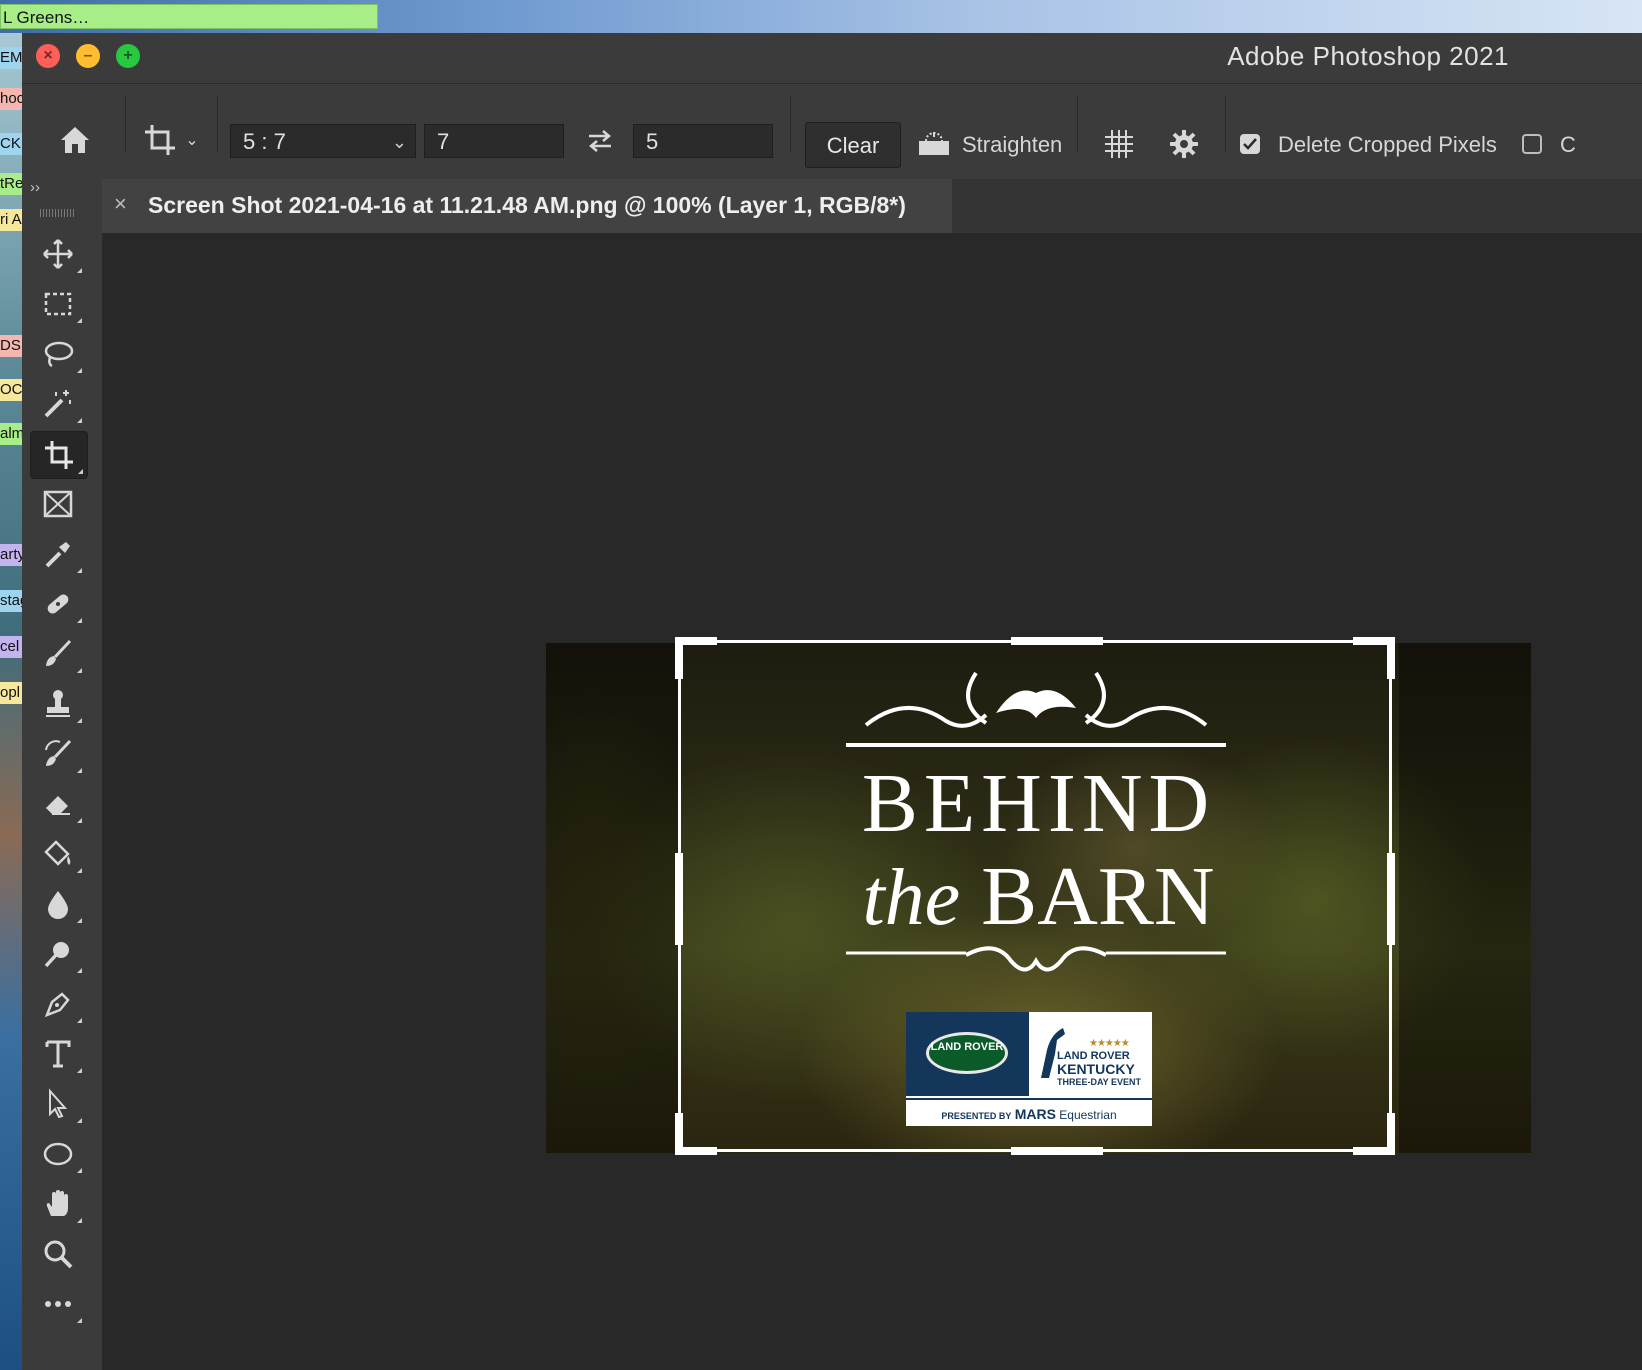  I want to click on blur-tool, so click(58, 904).